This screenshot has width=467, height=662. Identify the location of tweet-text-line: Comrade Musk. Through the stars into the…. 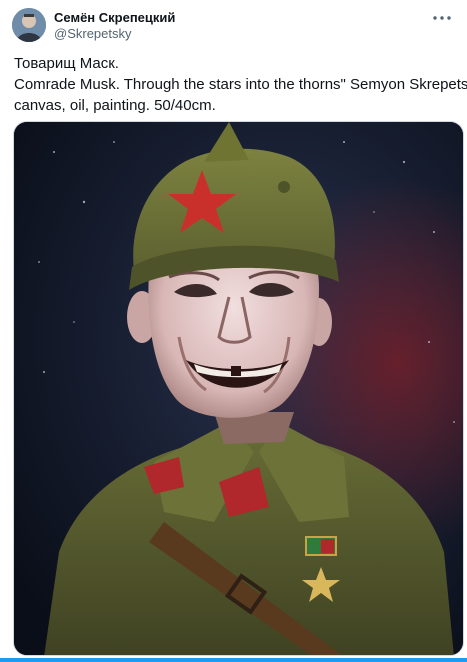
(240, 84).